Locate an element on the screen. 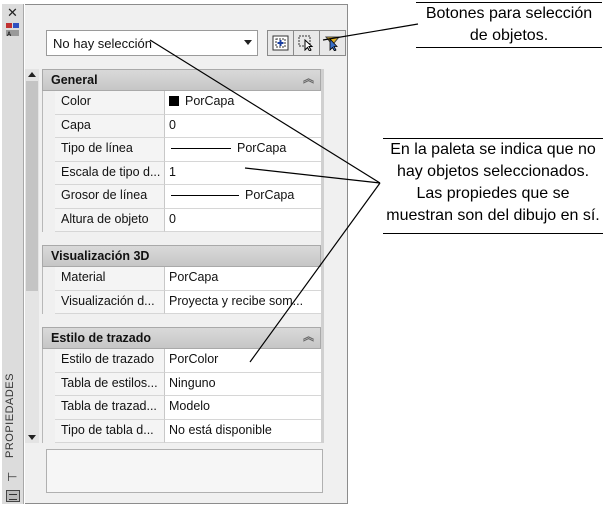 Image resolution: width=605 pixels, height=512 pixels. palette-title: PROPIEDADES is located at coordinates (10, 415).